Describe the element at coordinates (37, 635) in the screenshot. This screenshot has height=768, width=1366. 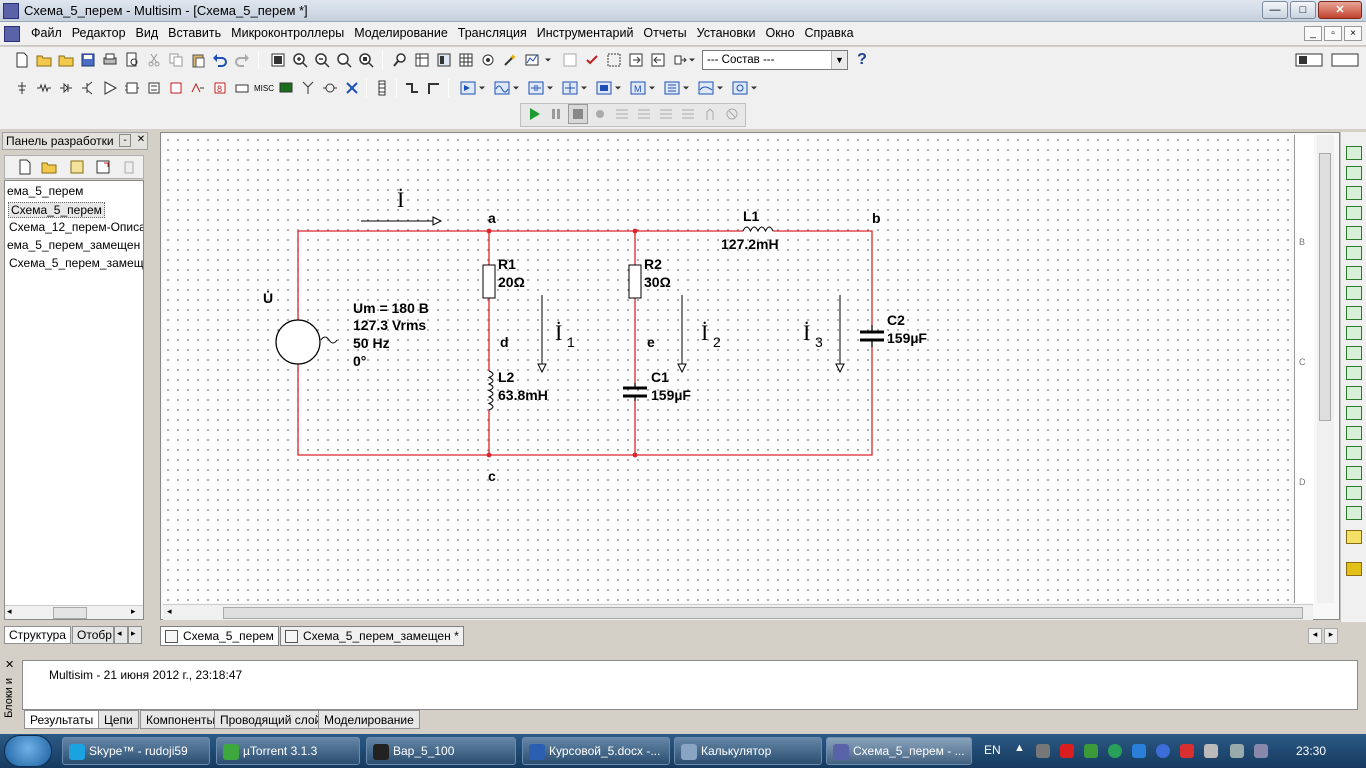
I see `tab-hierarchy: Структура` at that location.